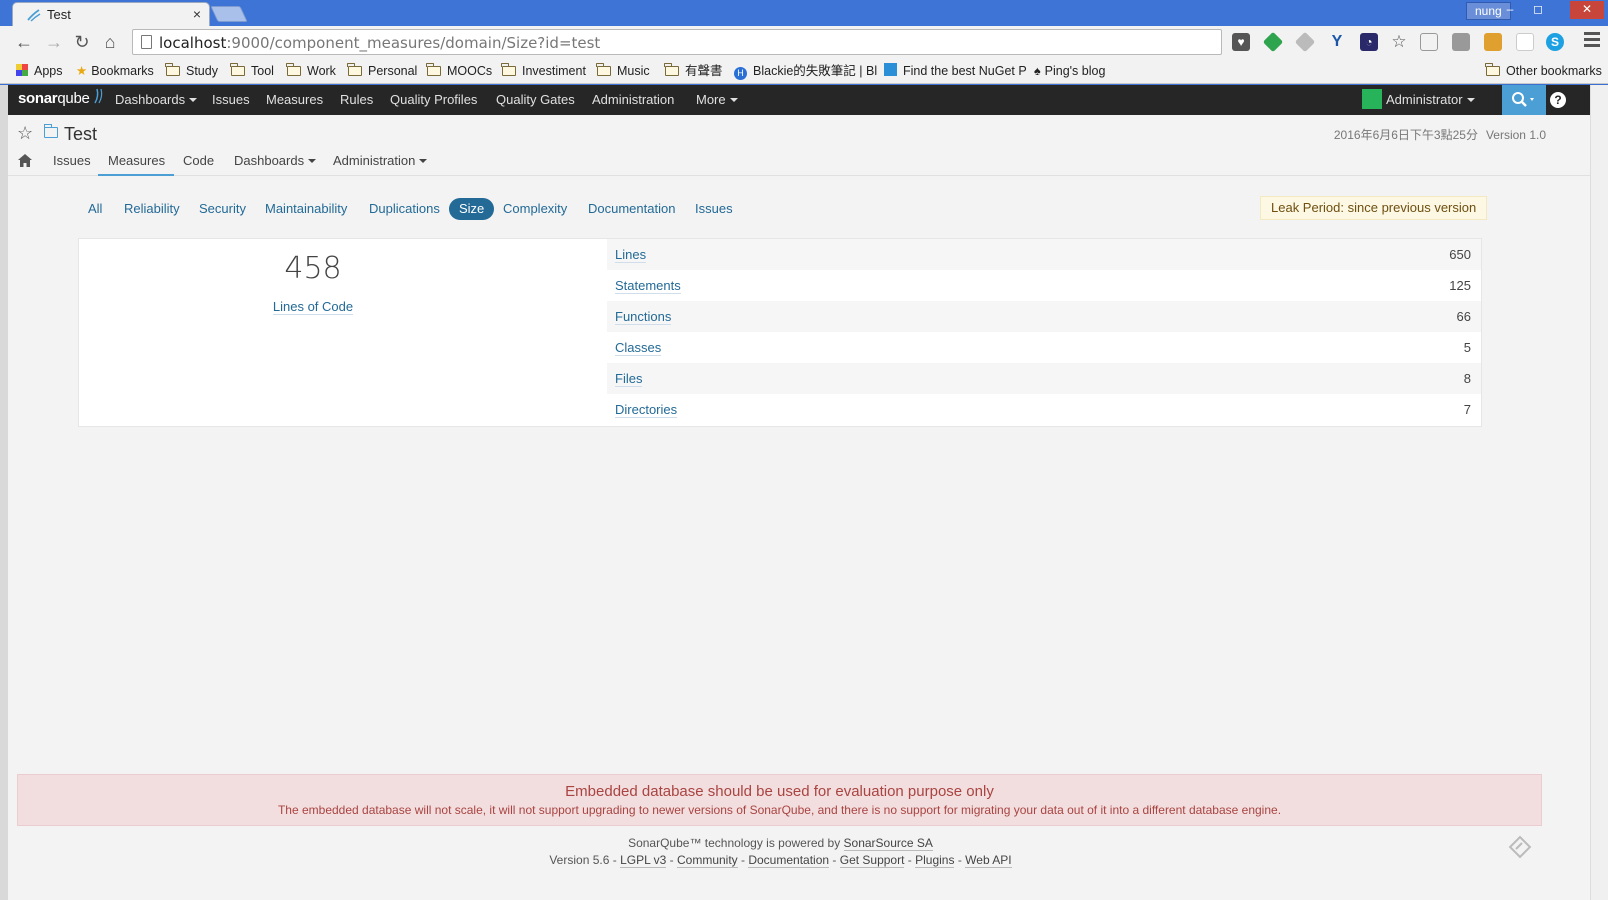  Describe the element at coordinates (988, 860) in the screenshot. I see `footer-link-webapi: Web API` at that location.